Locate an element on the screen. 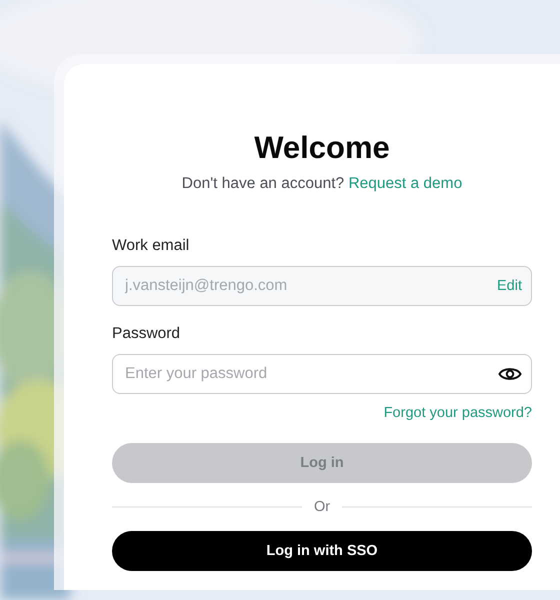 The width and height of the screenshot is (560, 600). welcome-title: Welcome is located at coordinates (322, 148).